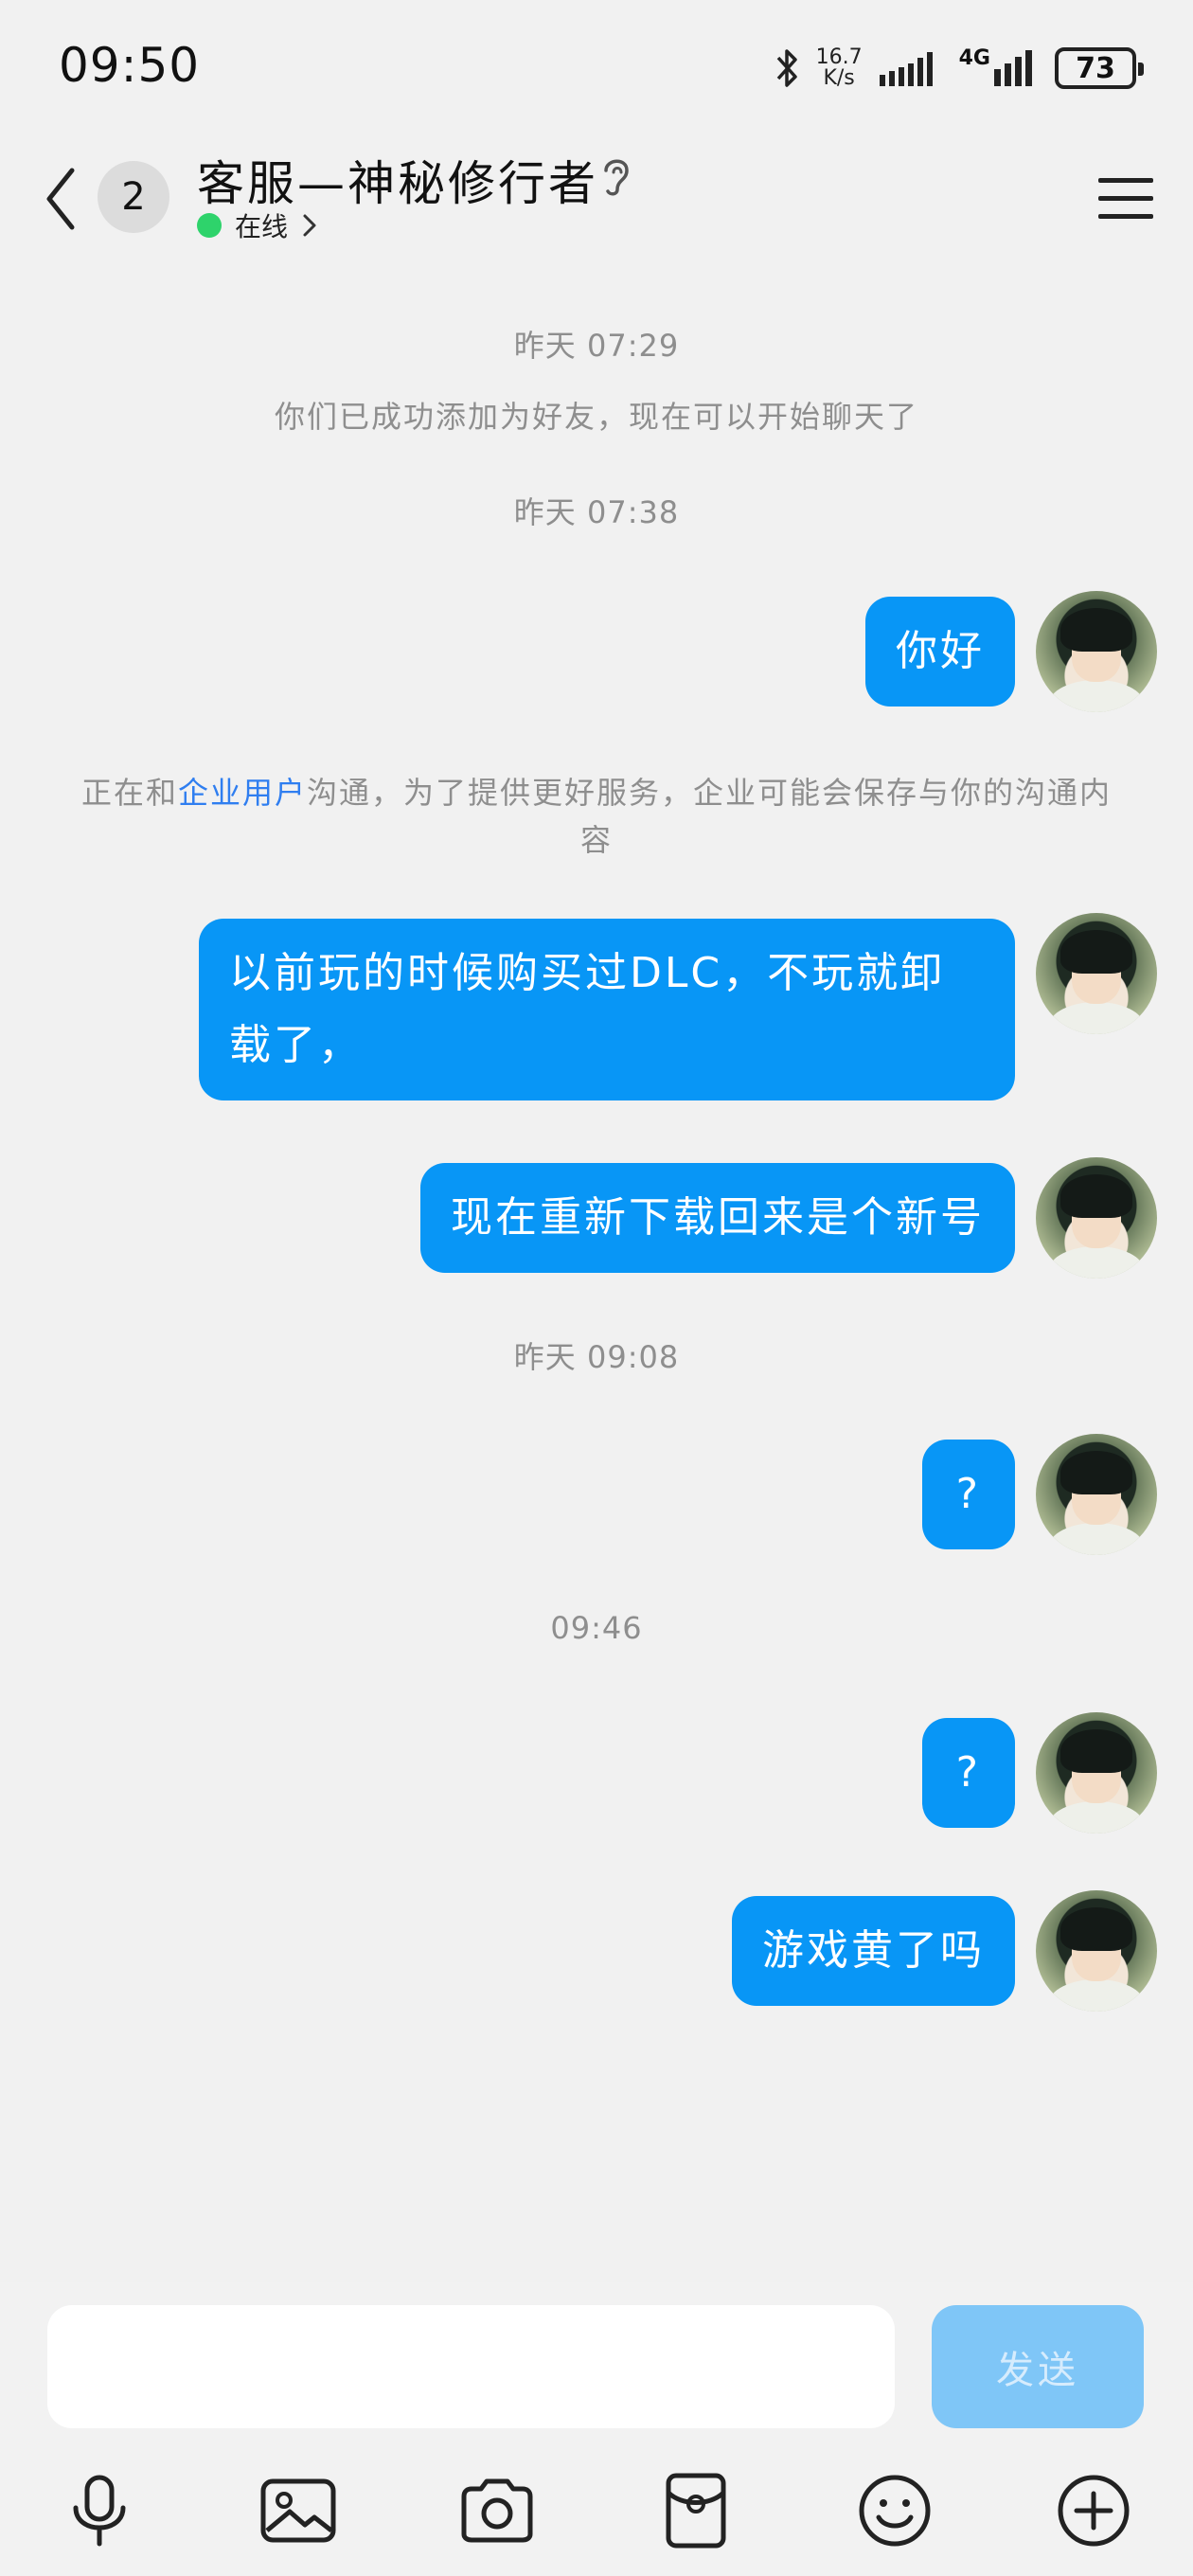 This screenshot has width=1193, height=2576. What do you see at coordinates (873, 1951) in the screenshot?
I see `sent-message-bubble: 游戏黄了吗` at bounding box center [873, 1951].